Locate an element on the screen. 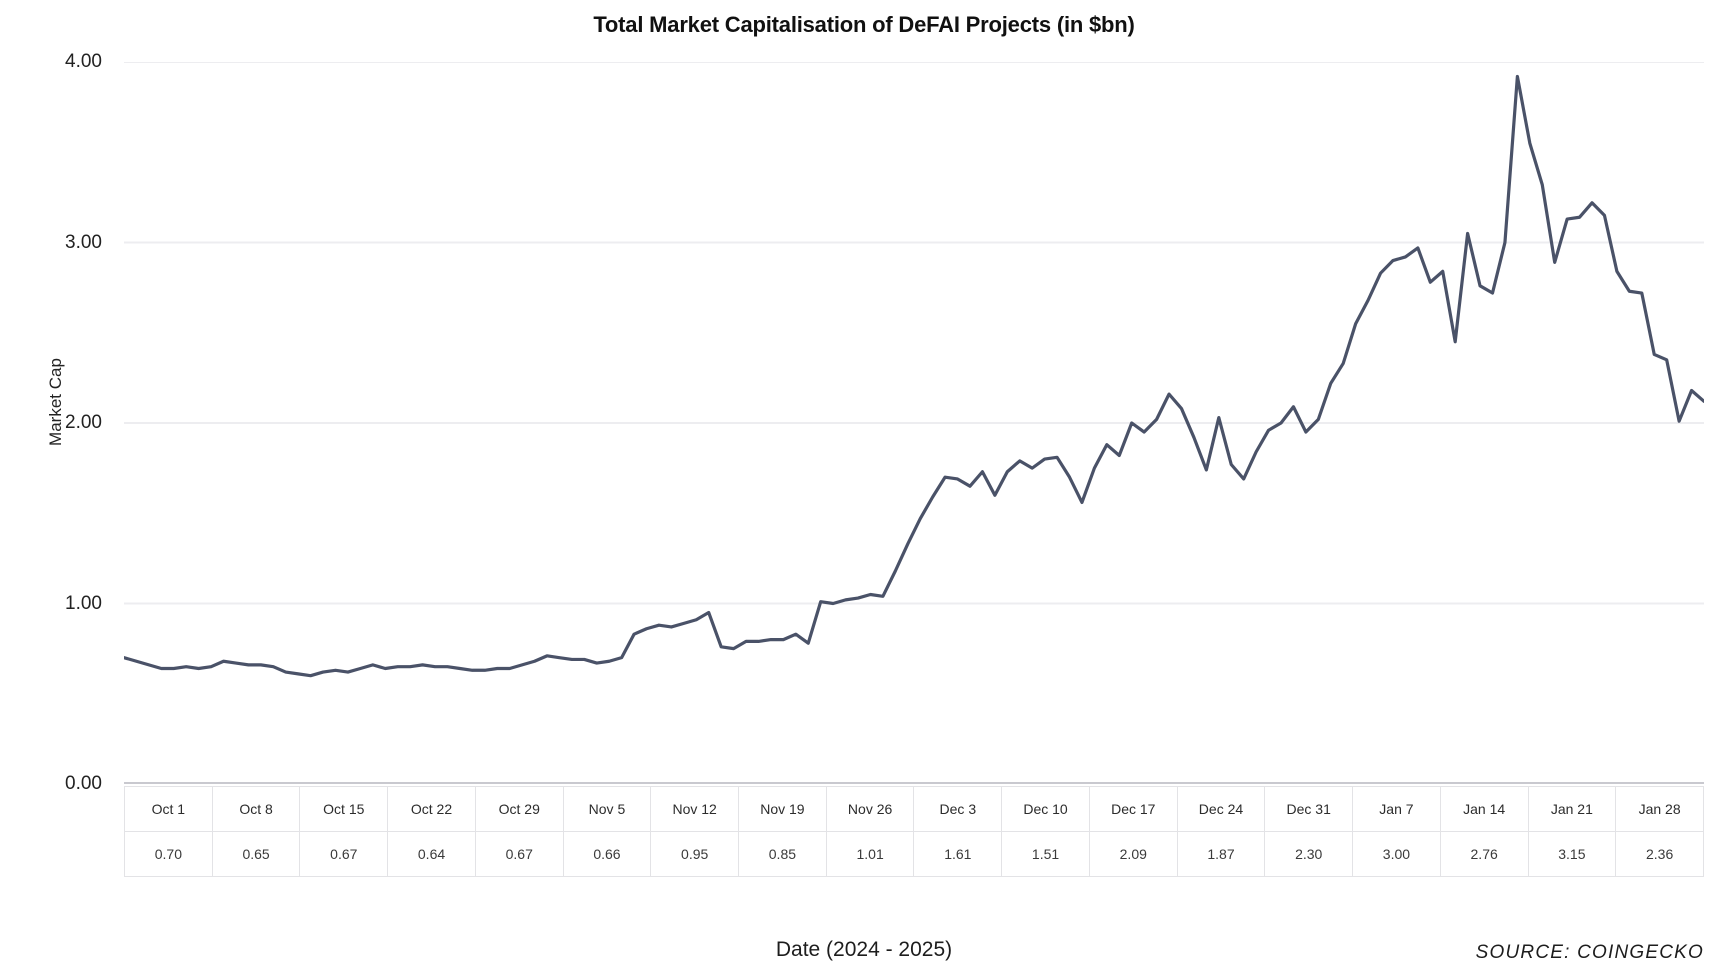 This screenshot has height=972, width=1728. y-axis-label: Market Cap is located at coordinates (55, 402).